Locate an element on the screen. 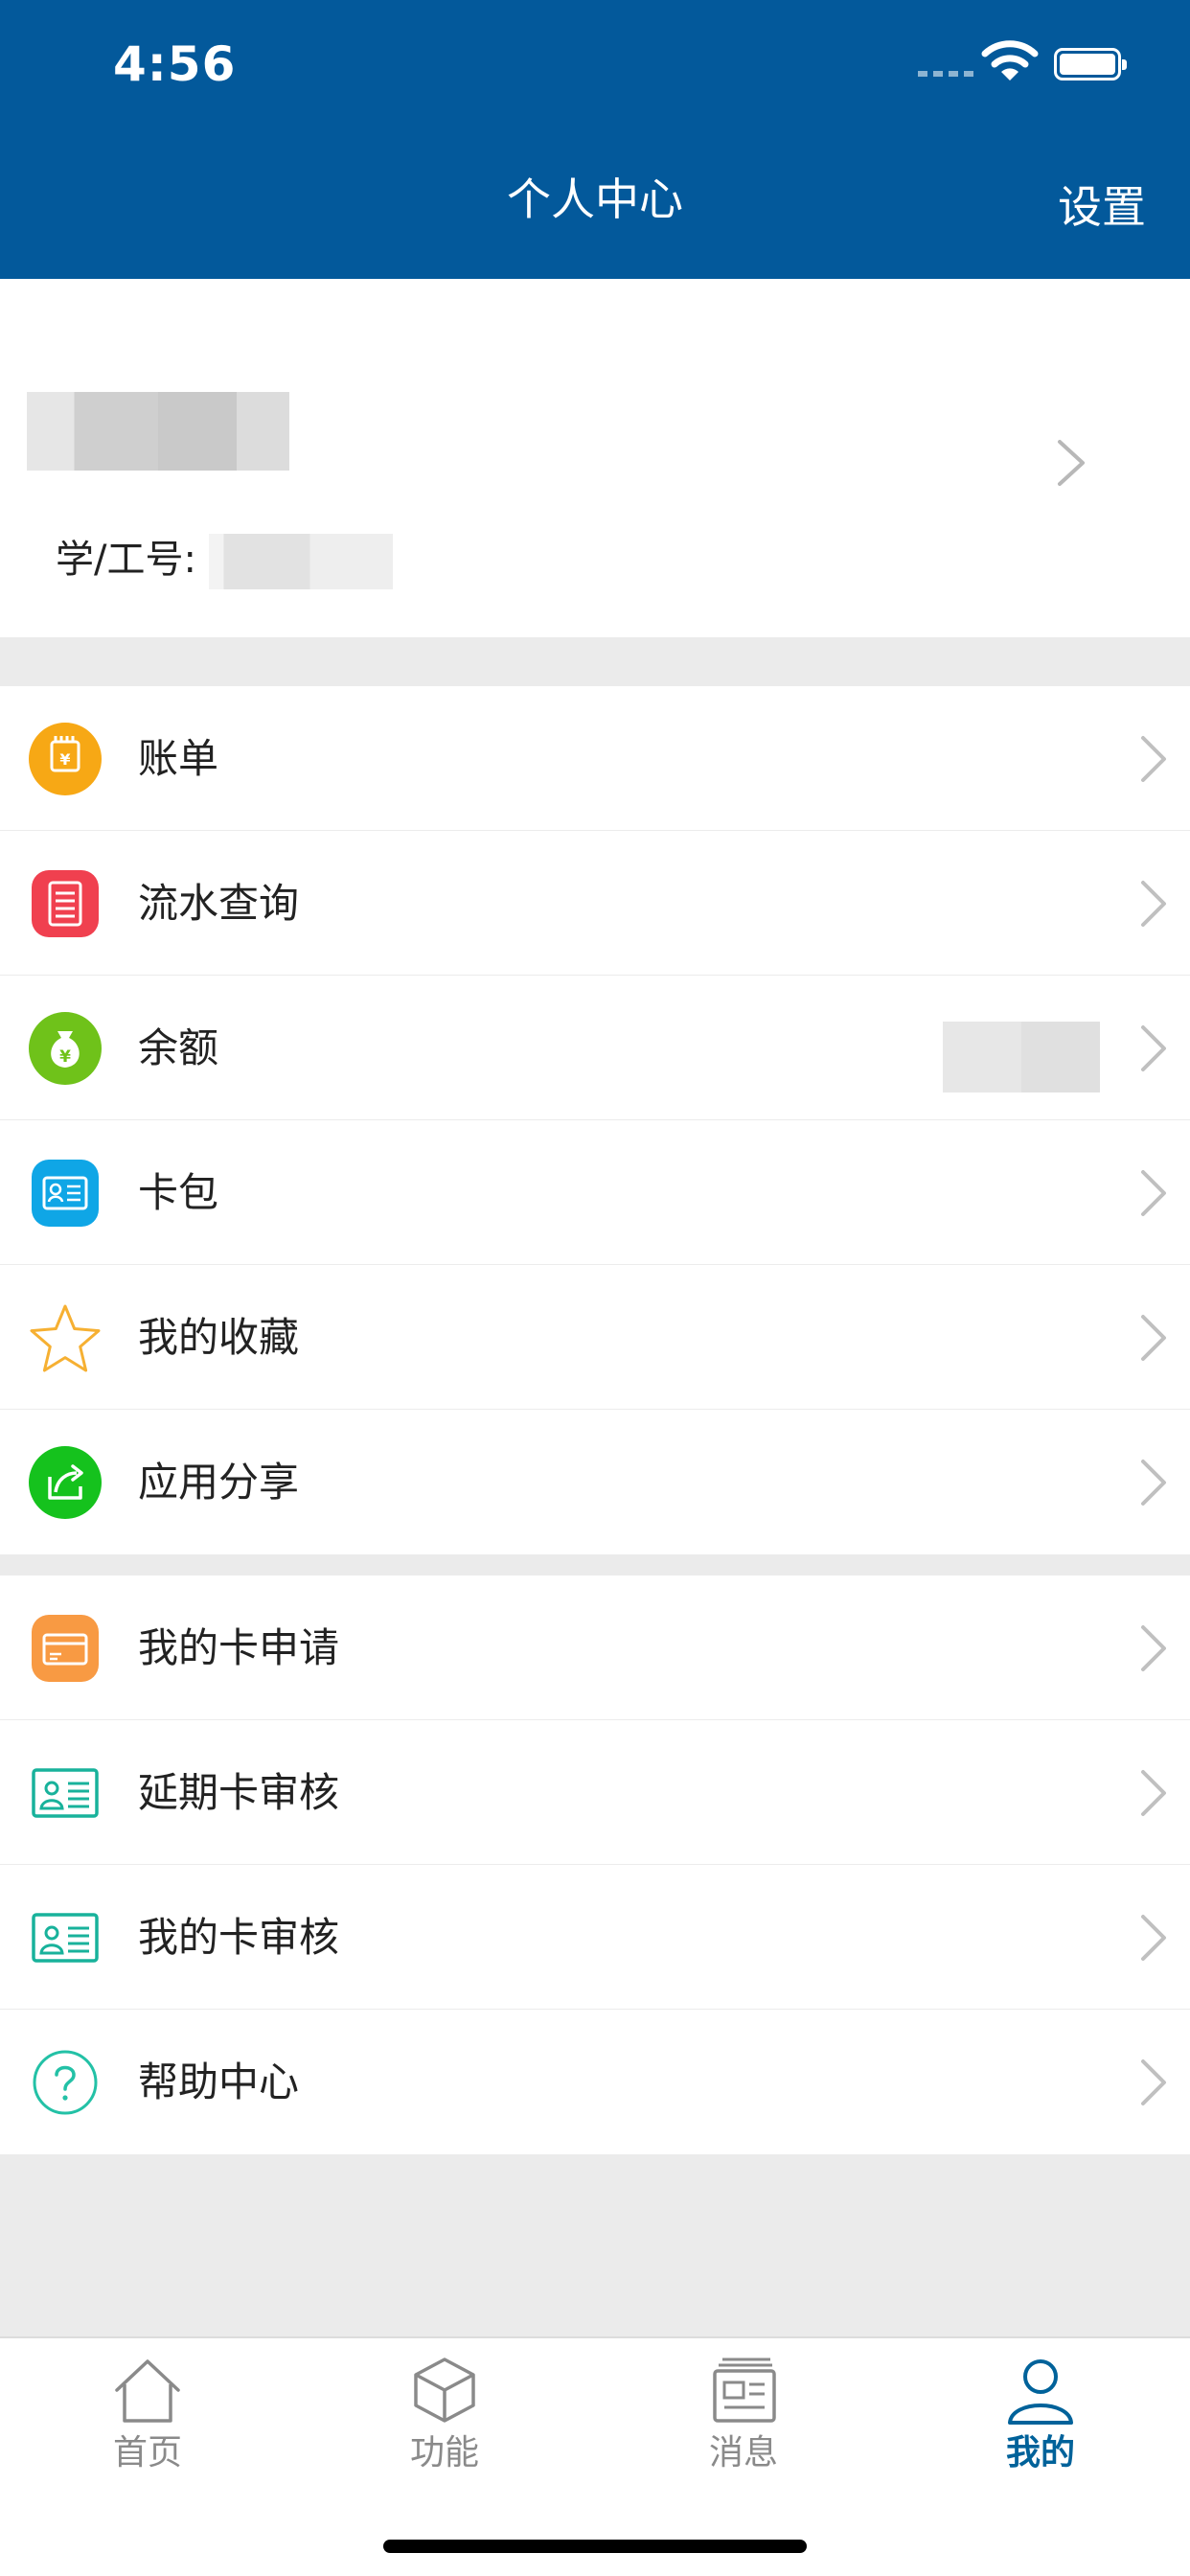  menu-item-label: 我的卡审核 is located at coordinates (239, 1937).